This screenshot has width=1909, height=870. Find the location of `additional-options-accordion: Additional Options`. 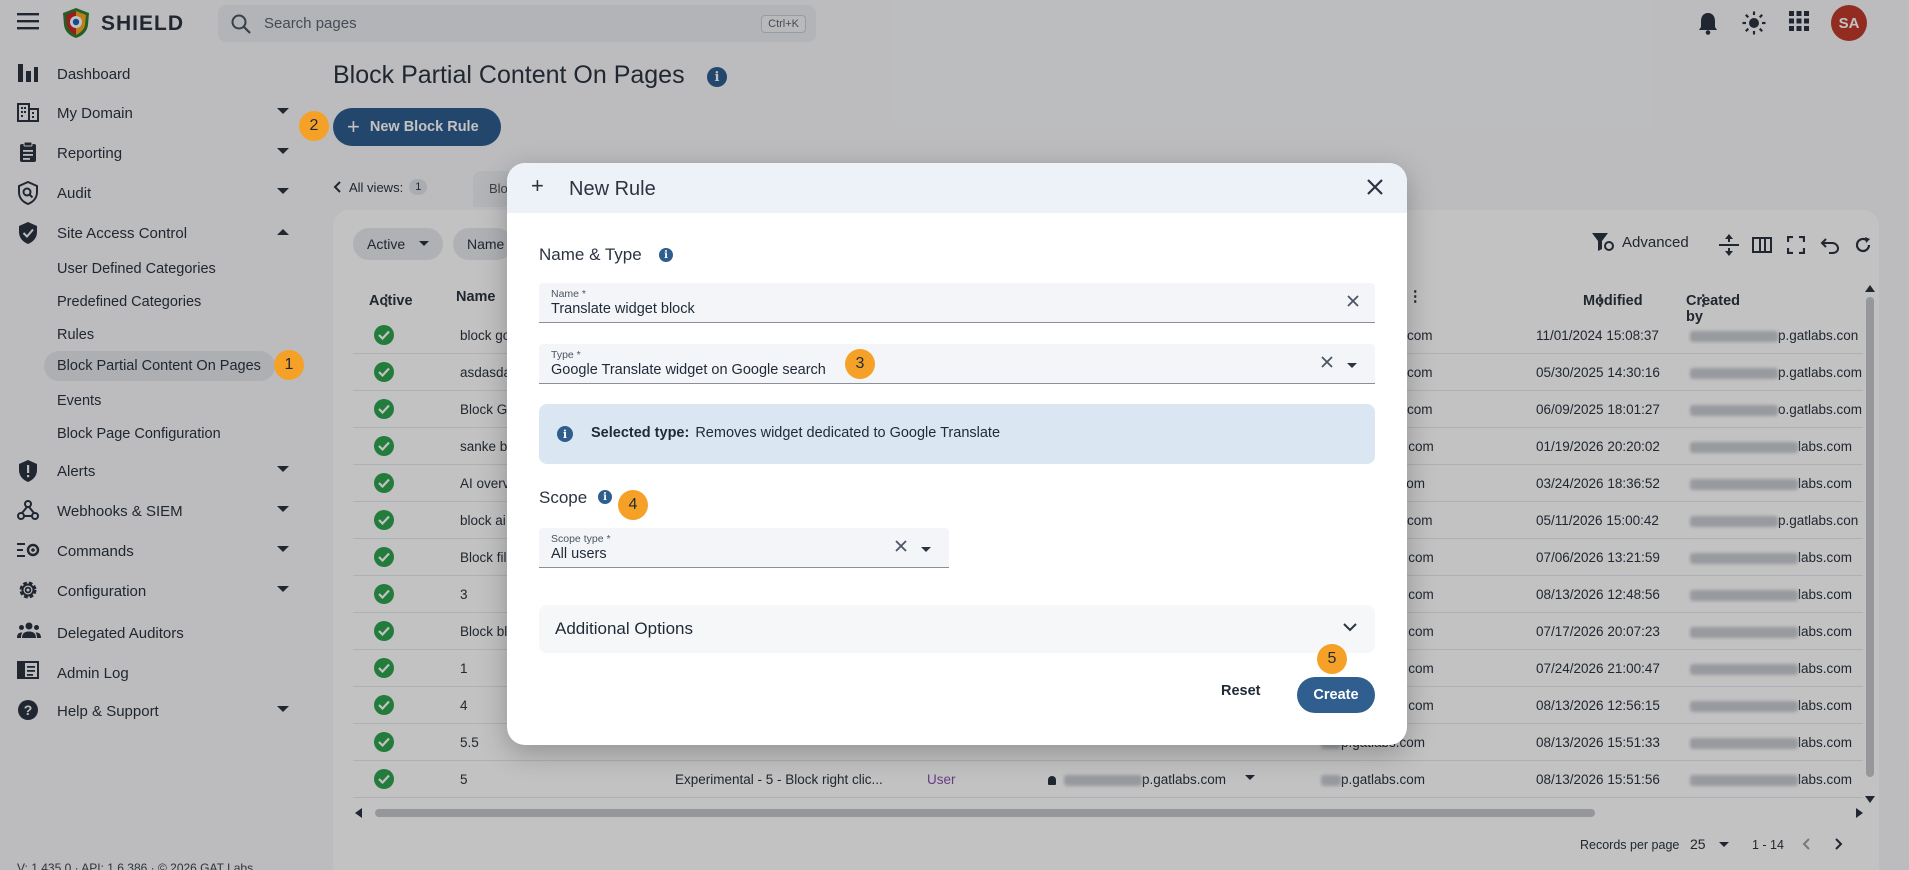

additional-options-accordion: Additional Options is located at coordinates (957, 629).